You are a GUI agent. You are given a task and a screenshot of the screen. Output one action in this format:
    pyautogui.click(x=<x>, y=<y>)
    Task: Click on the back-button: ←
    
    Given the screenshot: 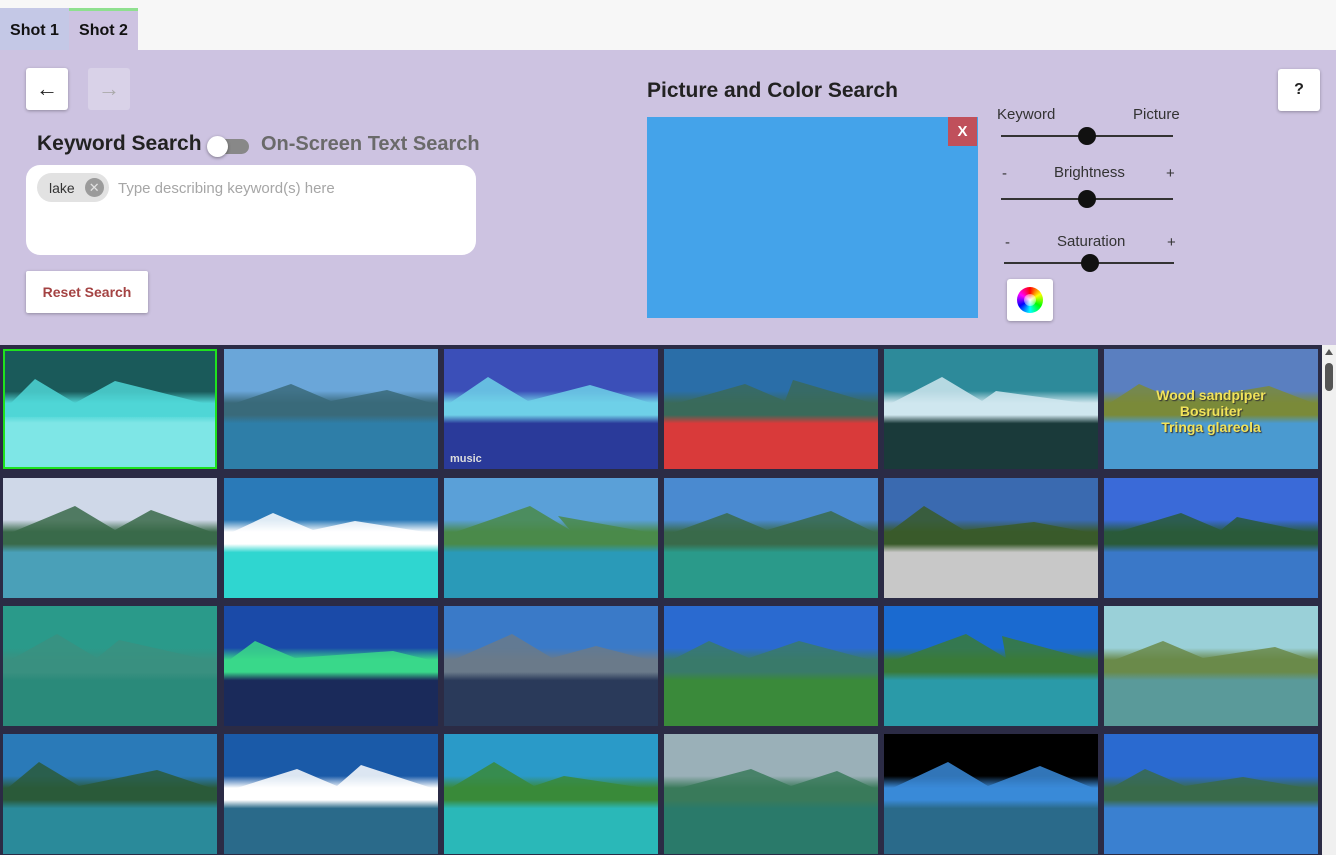 What is the action you would take?
    pyautogui.click(x=47, y=89)
    